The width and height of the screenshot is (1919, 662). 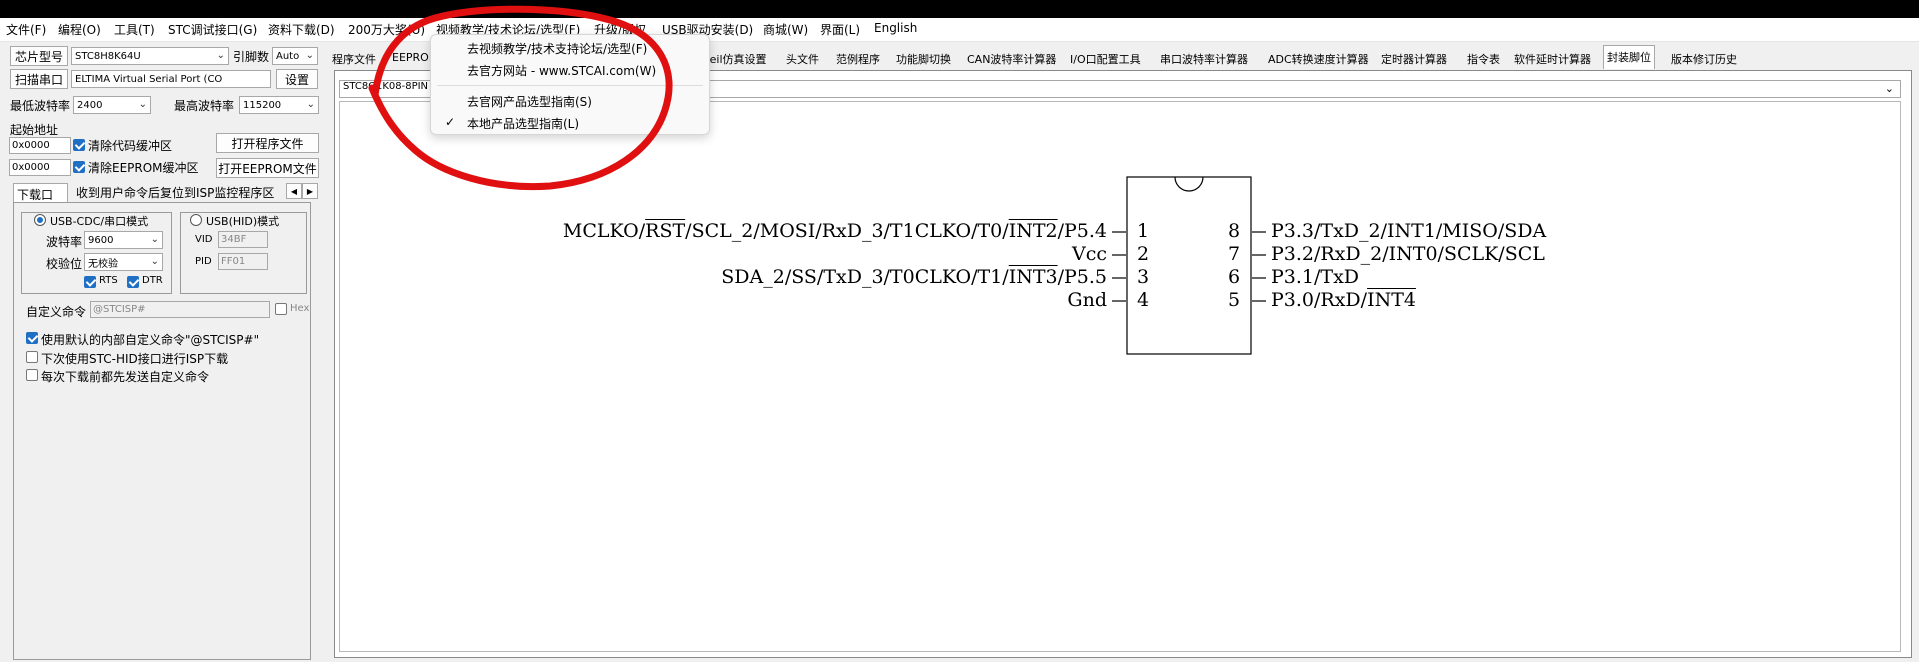 I want to click on default-command-checkbox, so click(x=32, y=338).